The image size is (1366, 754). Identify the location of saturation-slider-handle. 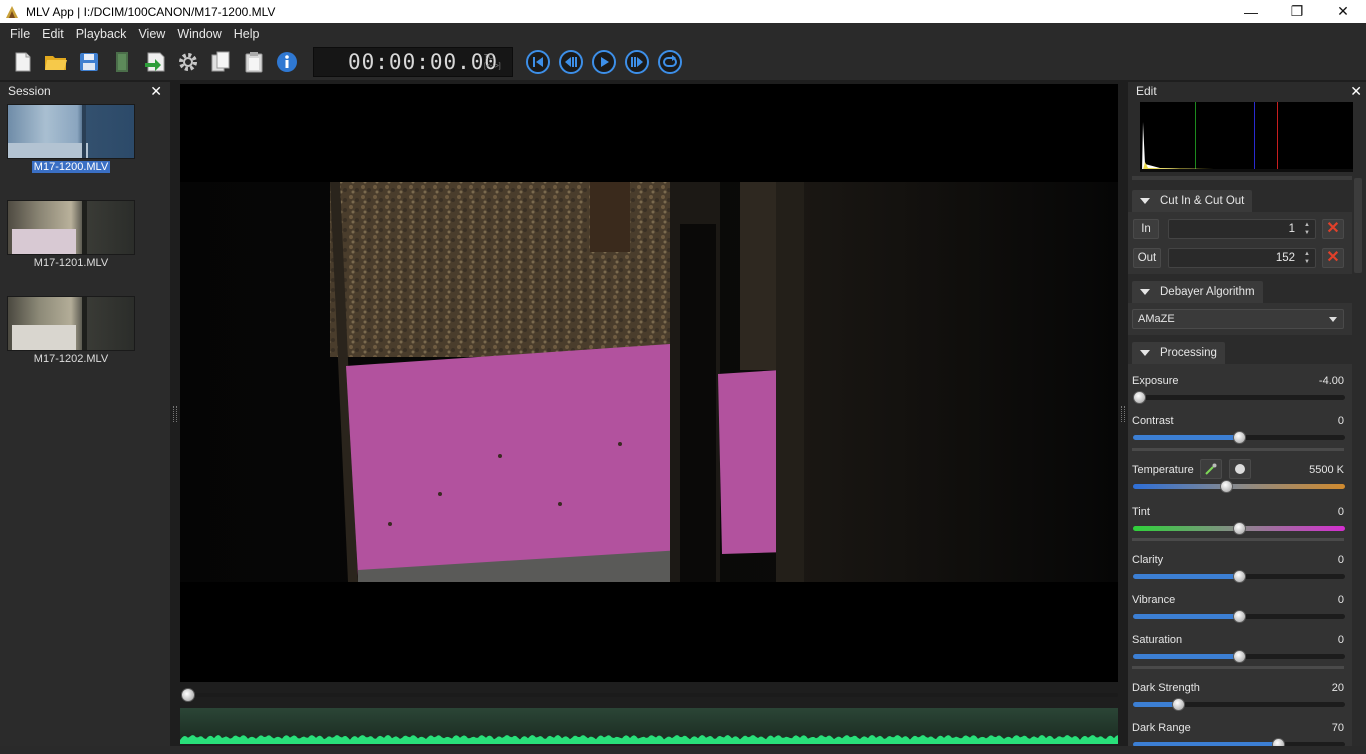
(1239, 656).